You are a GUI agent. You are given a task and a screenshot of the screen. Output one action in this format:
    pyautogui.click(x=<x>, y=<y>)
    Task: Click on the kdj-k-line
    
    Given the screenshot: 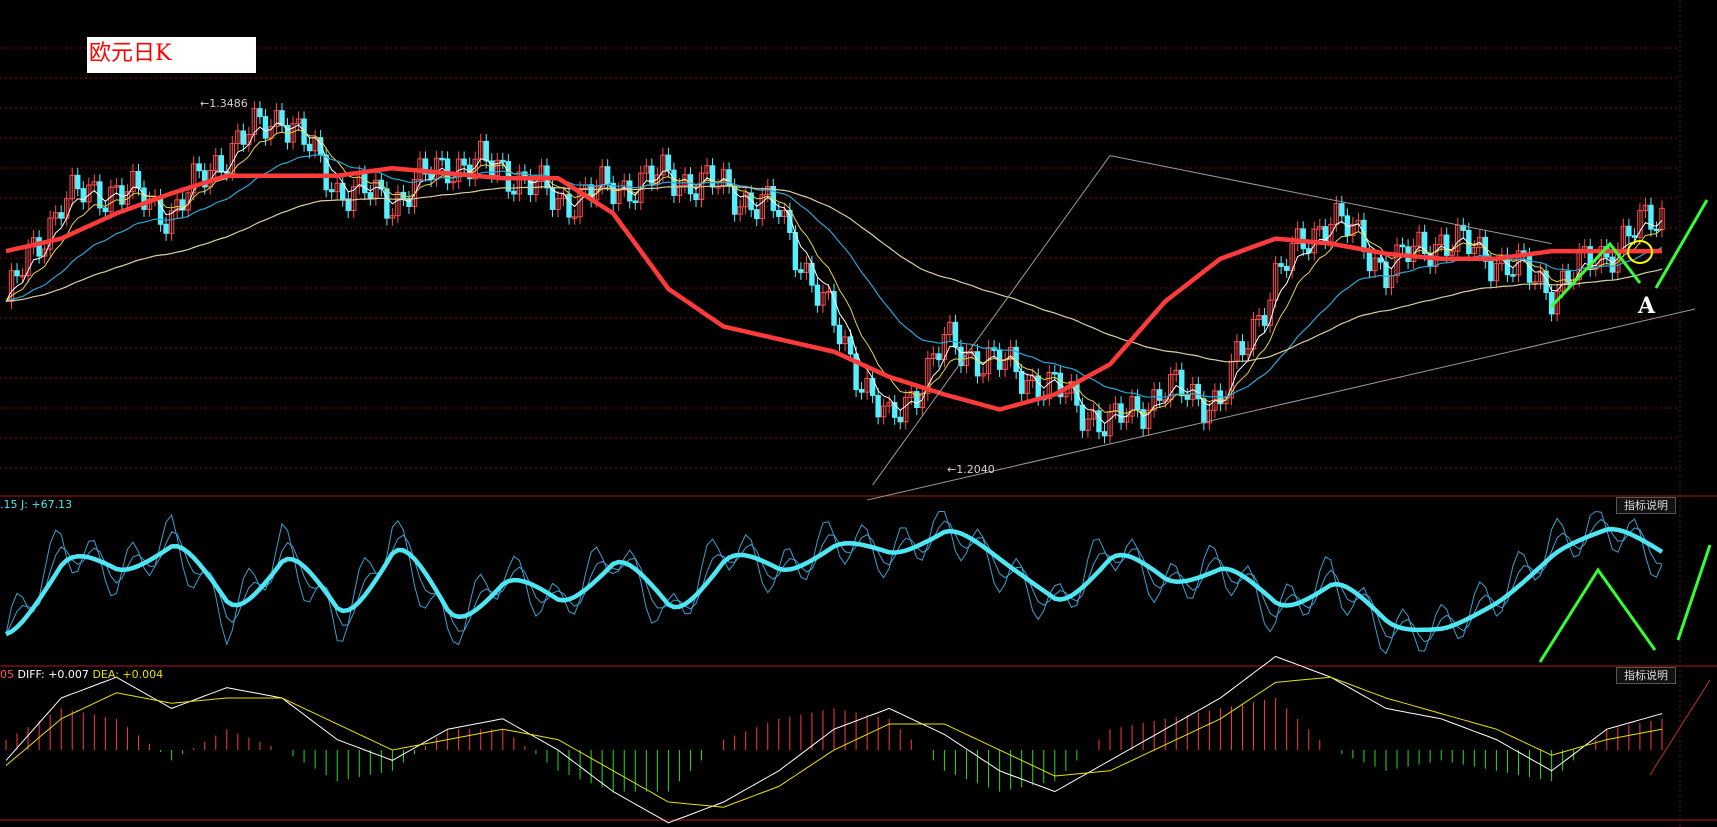 What is the action you would take?
    pyautogui.click(x=834, y=581)
    